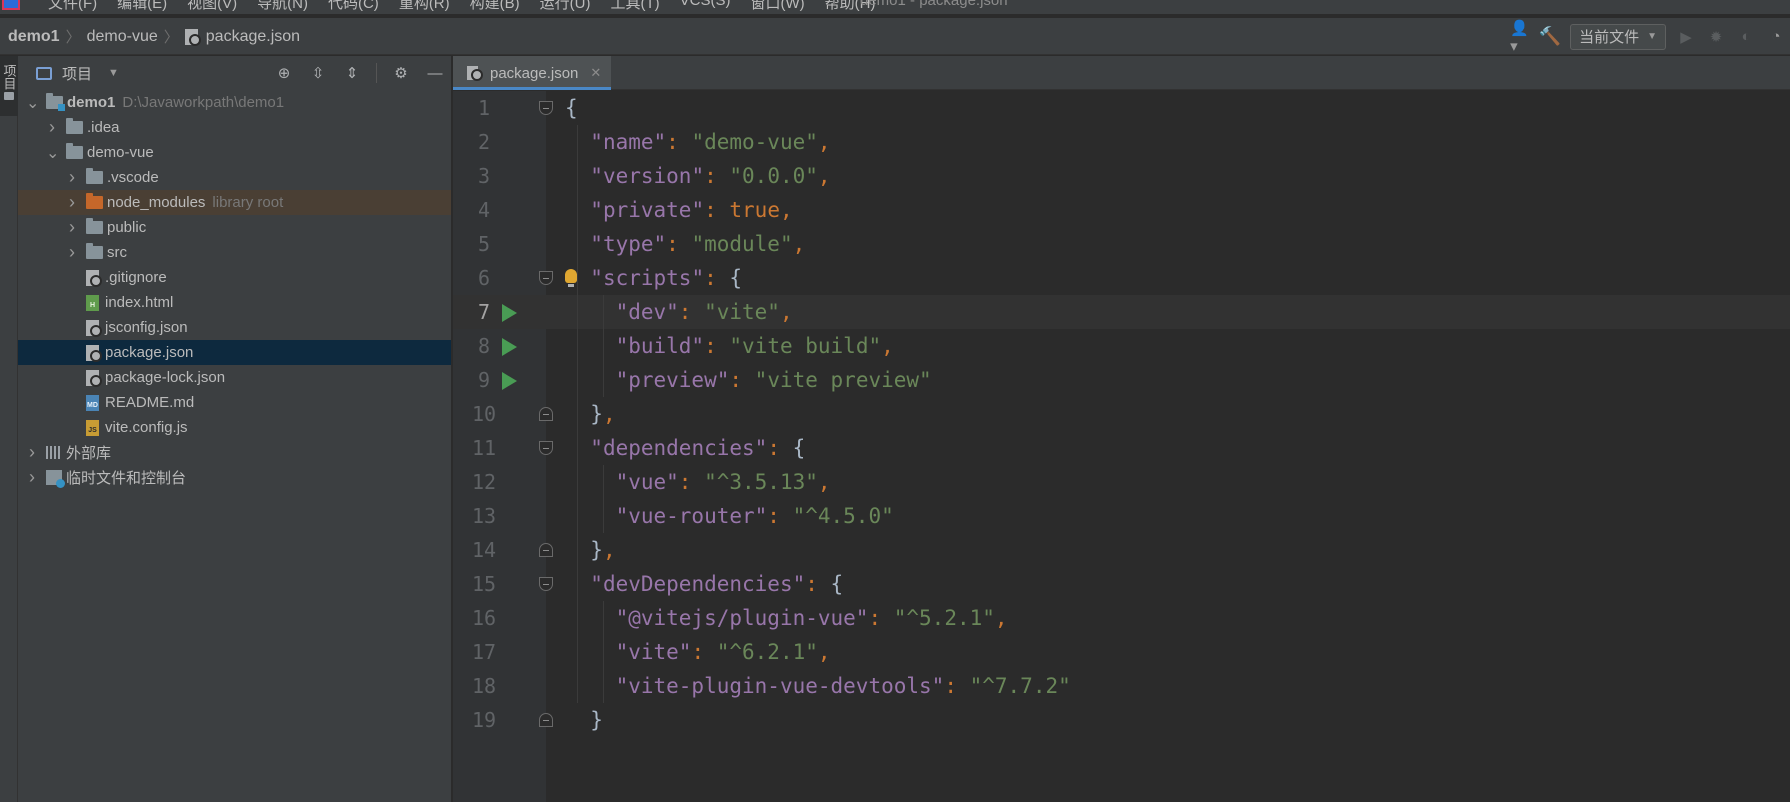 Image resolution: width=1790 pixels, height=802 pixels. Describe the element at coordinates (352, 73) in the screenshot. I see `collapse-all-icon: ⇕` at that location.